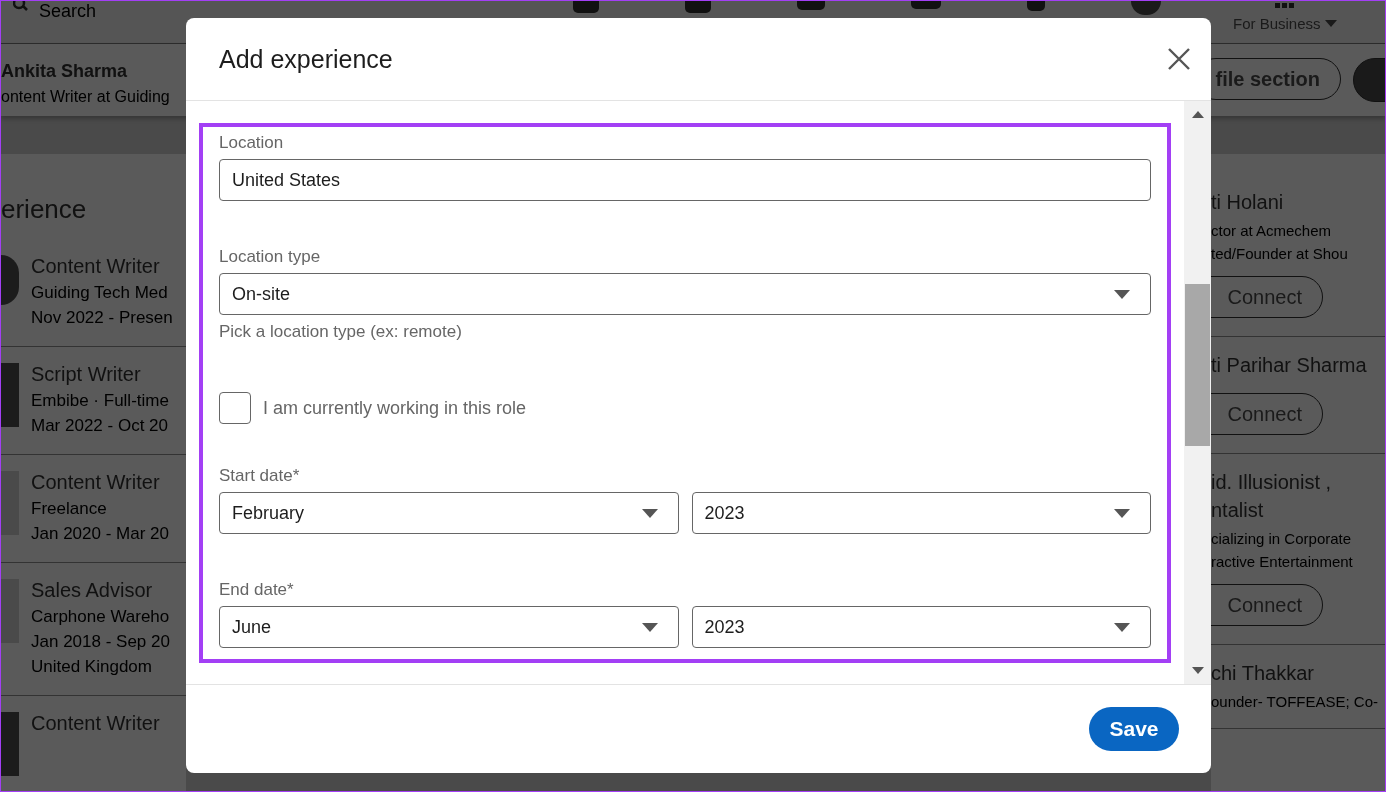  I want to click on scroll-thumb, so click(1197, 365).